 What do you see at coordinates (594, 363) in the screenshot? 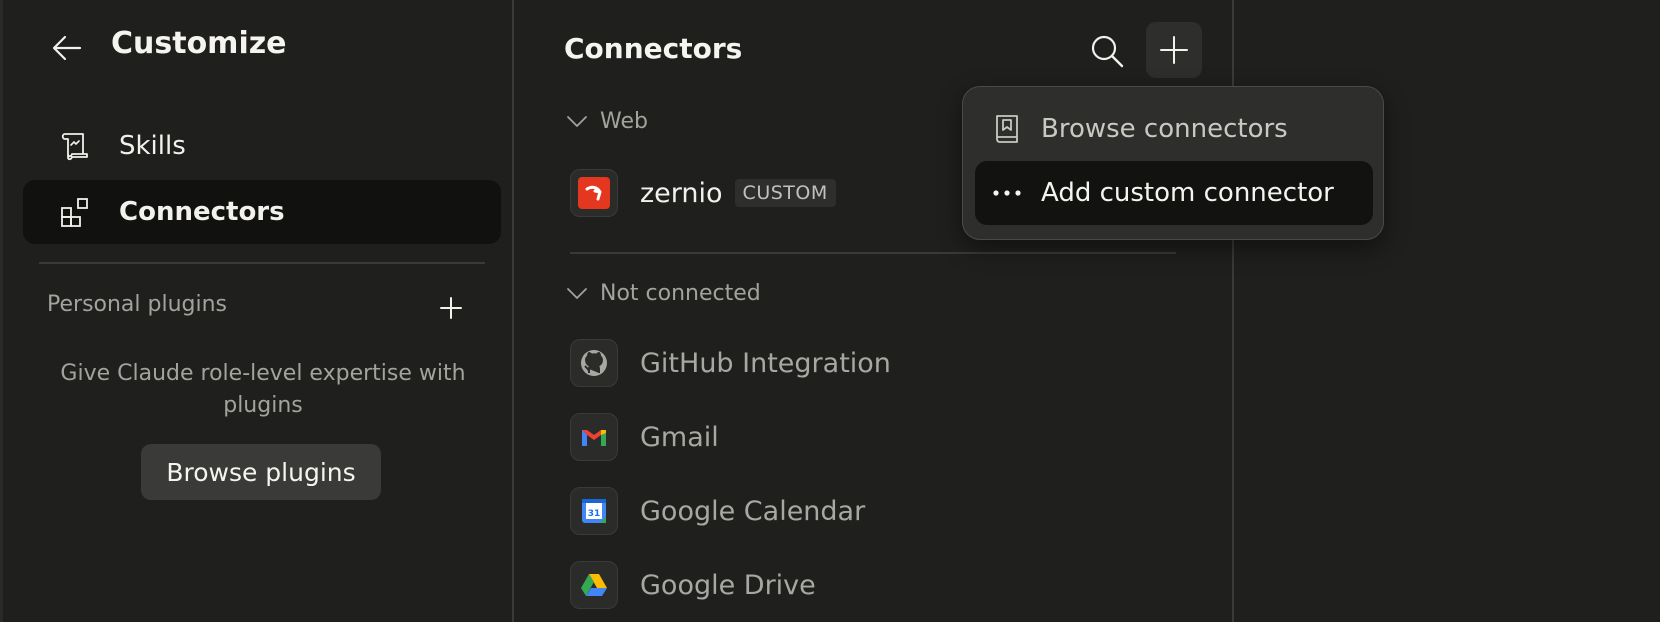
I see `github-icon` at bounding box center [594, 363].